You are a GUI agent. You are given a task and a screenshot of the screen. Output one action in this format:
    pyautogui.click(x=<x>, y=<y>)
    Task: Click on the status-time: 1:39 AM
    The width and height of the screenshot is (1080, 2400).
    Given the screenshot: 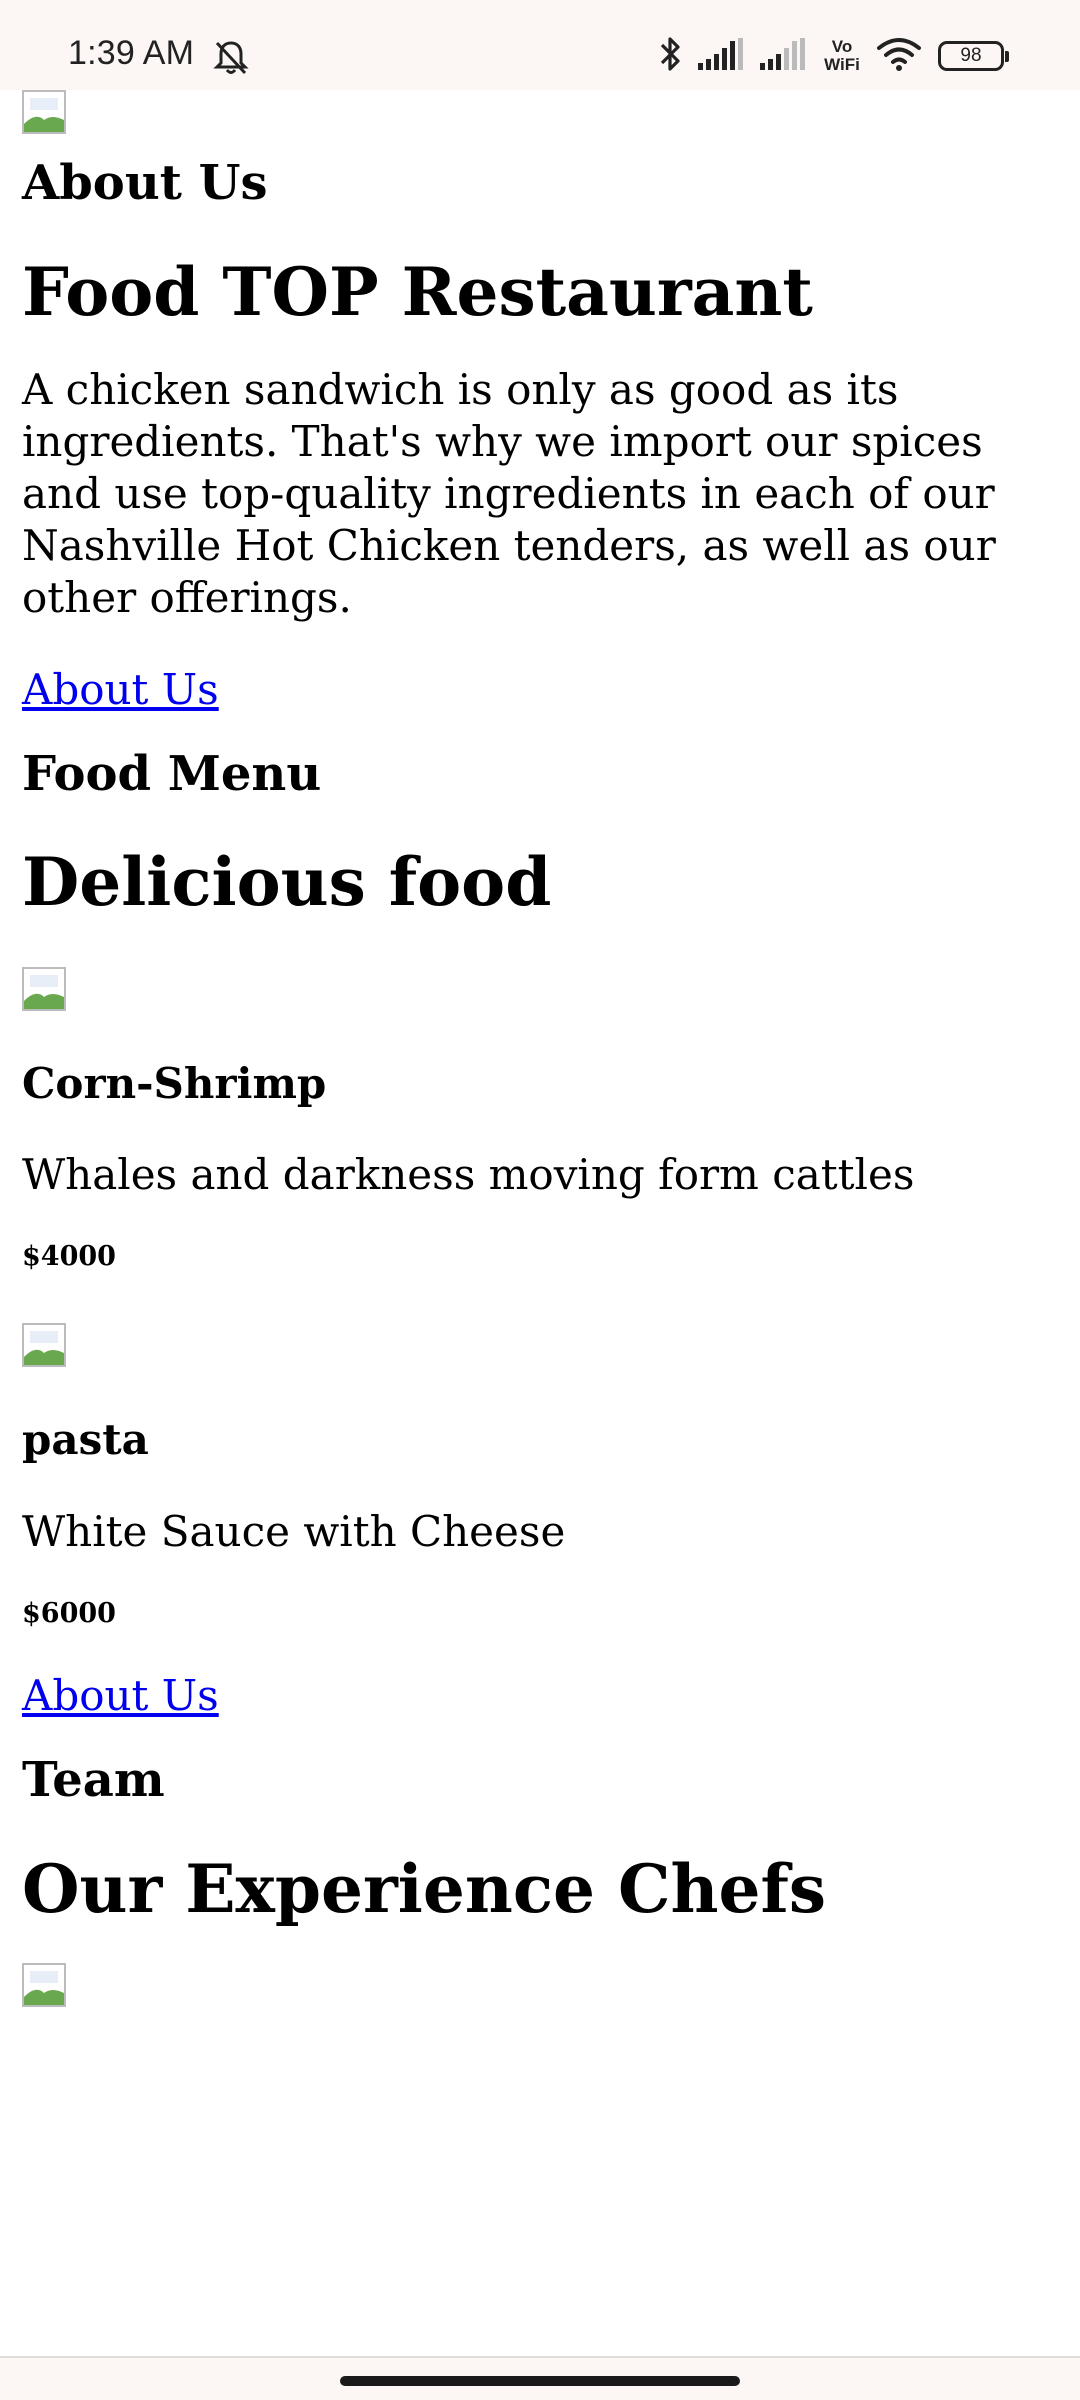 What is the action you would take?
    pyautogui.click(x=131, y=53)
    